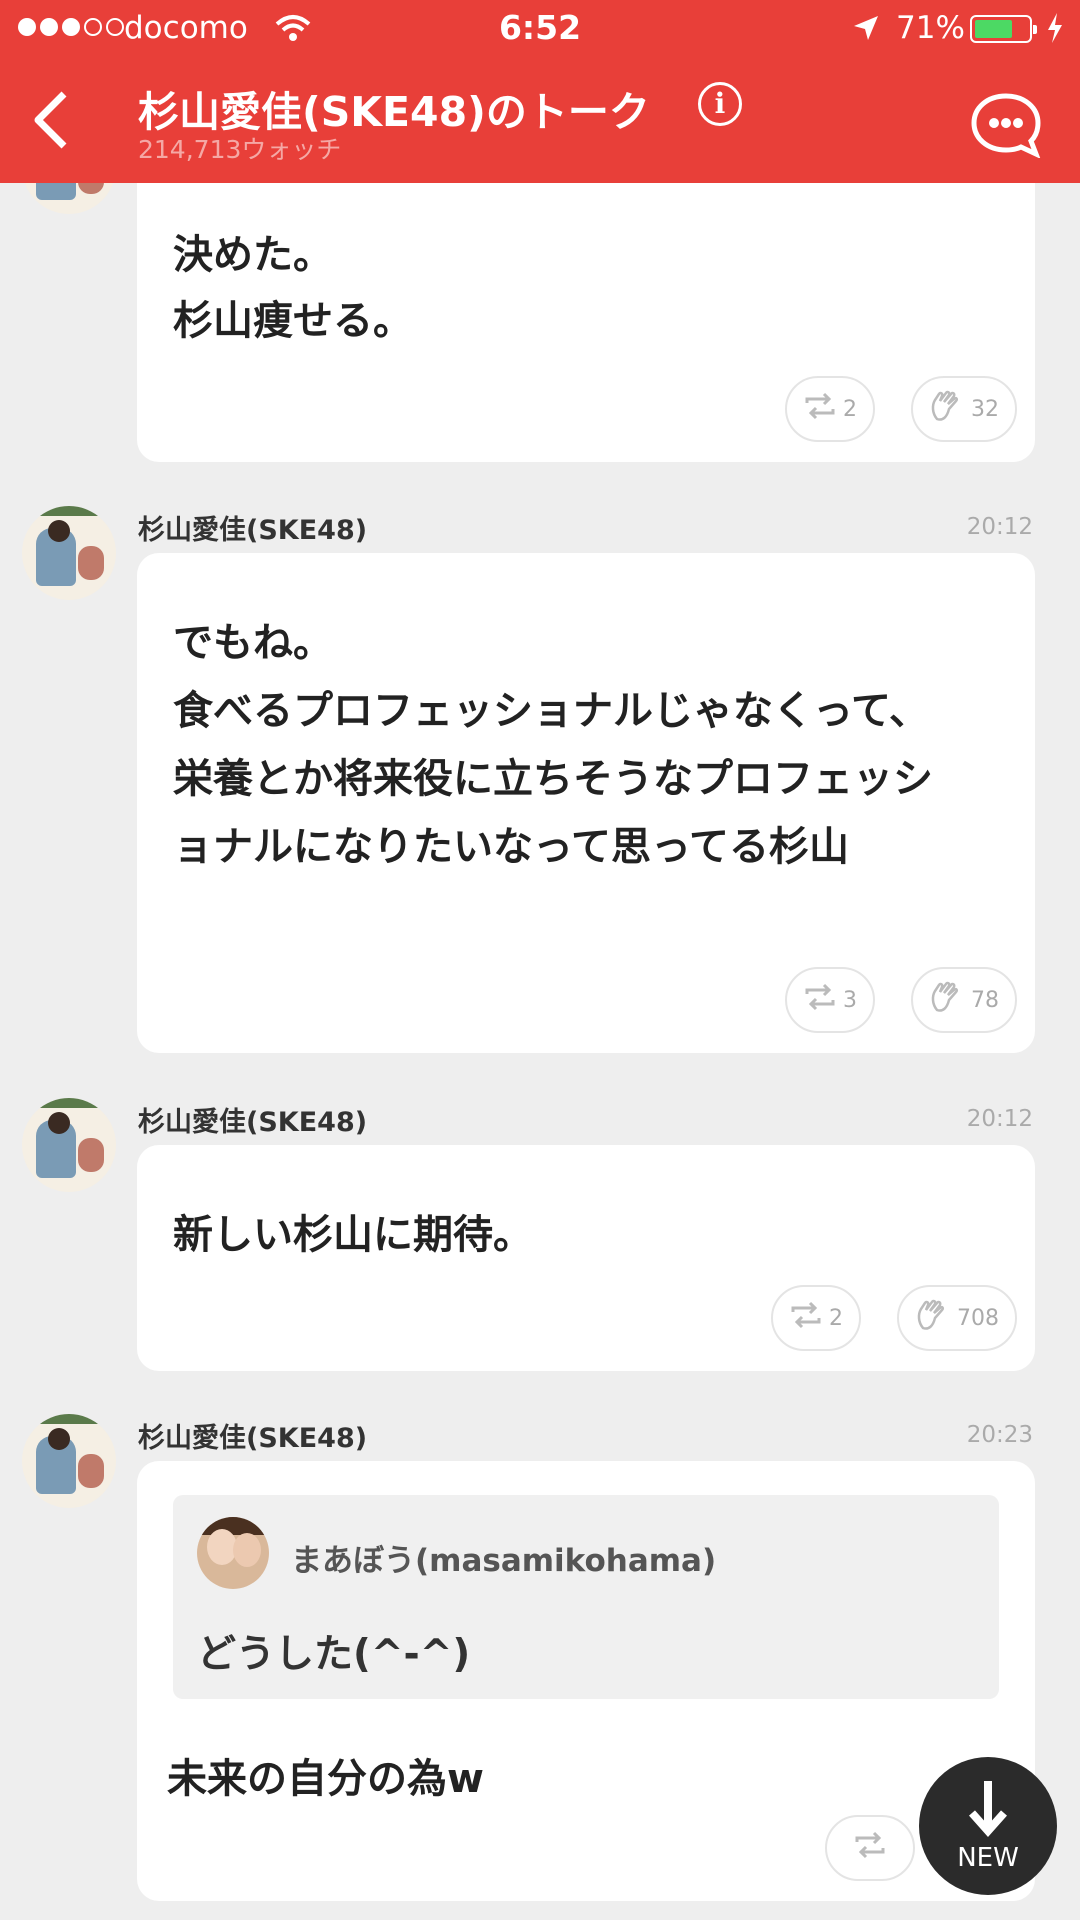 This screenshot has height=1920, width=1080. Describe the element at coordinates (325, 1779) in the screenshot. I see `message-text: 未来の自分の為w` at that location.